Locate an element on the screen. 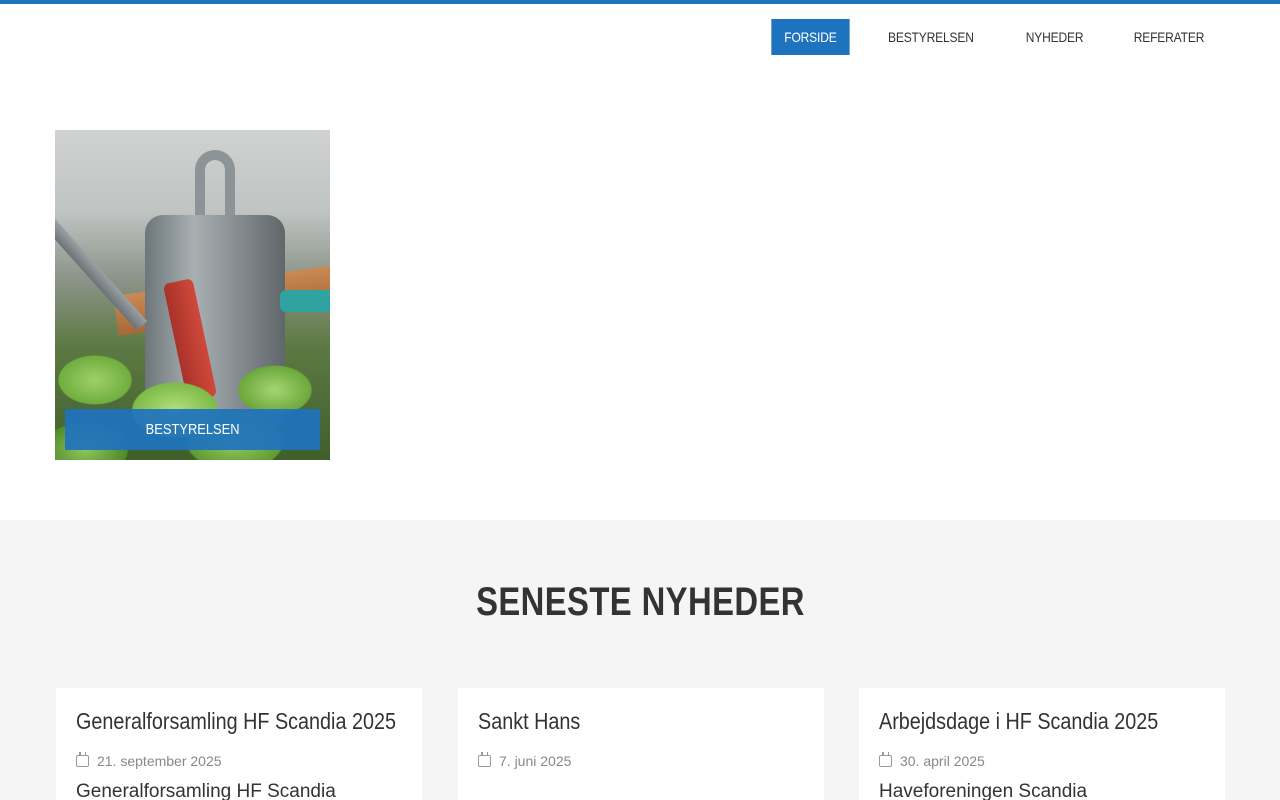 Image resolution: width=1280 pixels, height=800 pixels. news-card: Sankt Hans 7. juni 2025 is located at coordinates (641, 744).